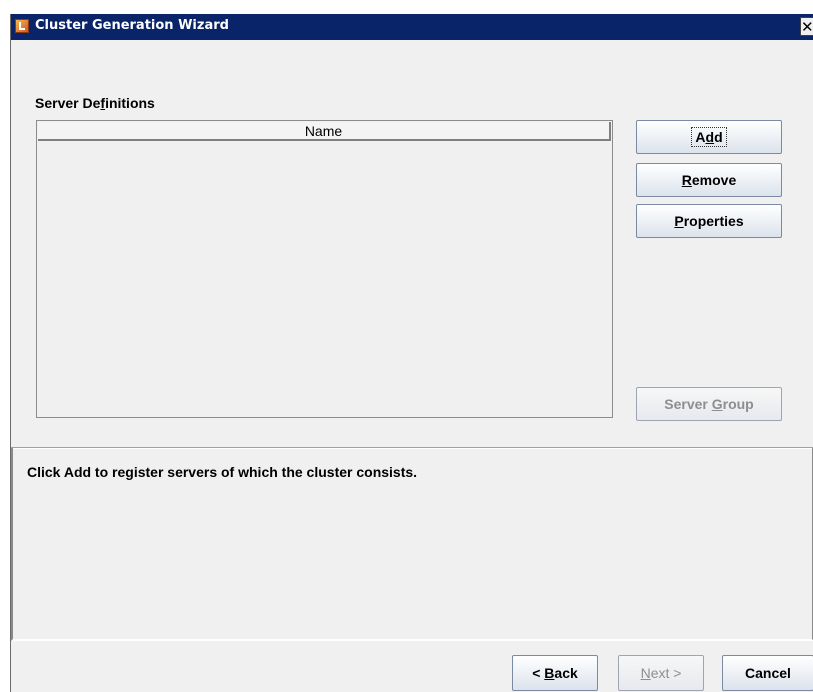 Image resolution: width=813 pixels, height=692 pixels. Describe the element at coordinates (132, 25) in the screenshot. I see `window-title: Cluster Generation Wizard` at that location.